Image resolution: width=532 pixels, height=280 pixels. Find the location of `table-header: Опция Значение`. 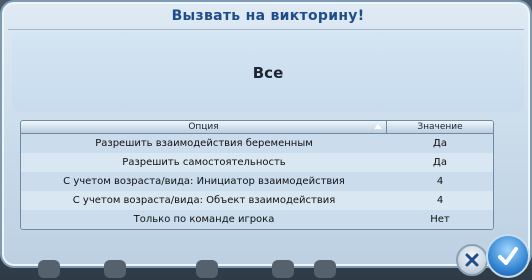

table-header: Опция Значение is located at coordinates (257, 127).